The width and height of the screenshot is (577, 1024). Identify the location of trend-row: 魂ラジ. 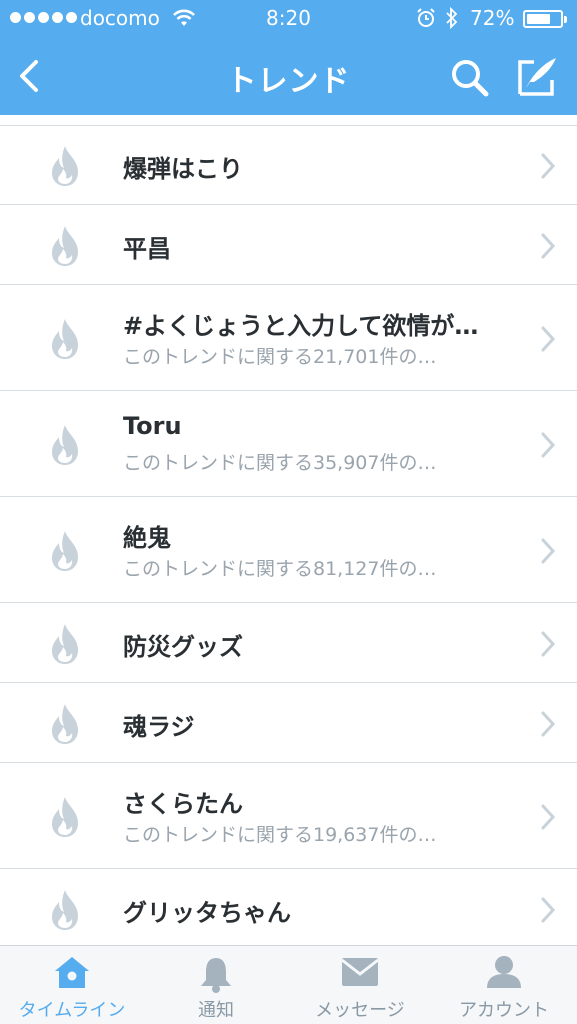
(288, 723).